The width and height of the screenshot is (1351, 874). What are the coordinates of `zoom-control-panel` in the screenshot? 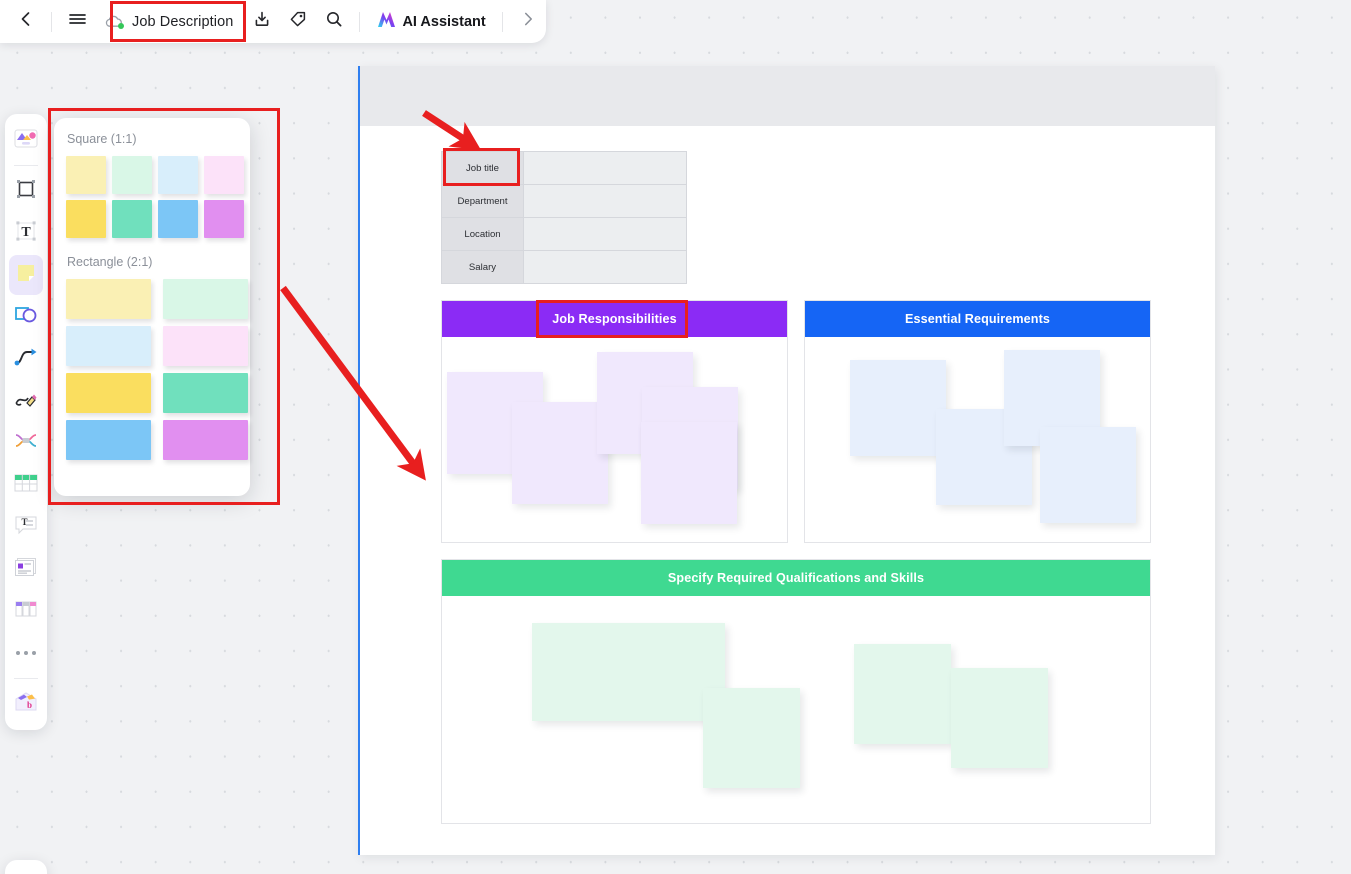 It's located at (26, 867).